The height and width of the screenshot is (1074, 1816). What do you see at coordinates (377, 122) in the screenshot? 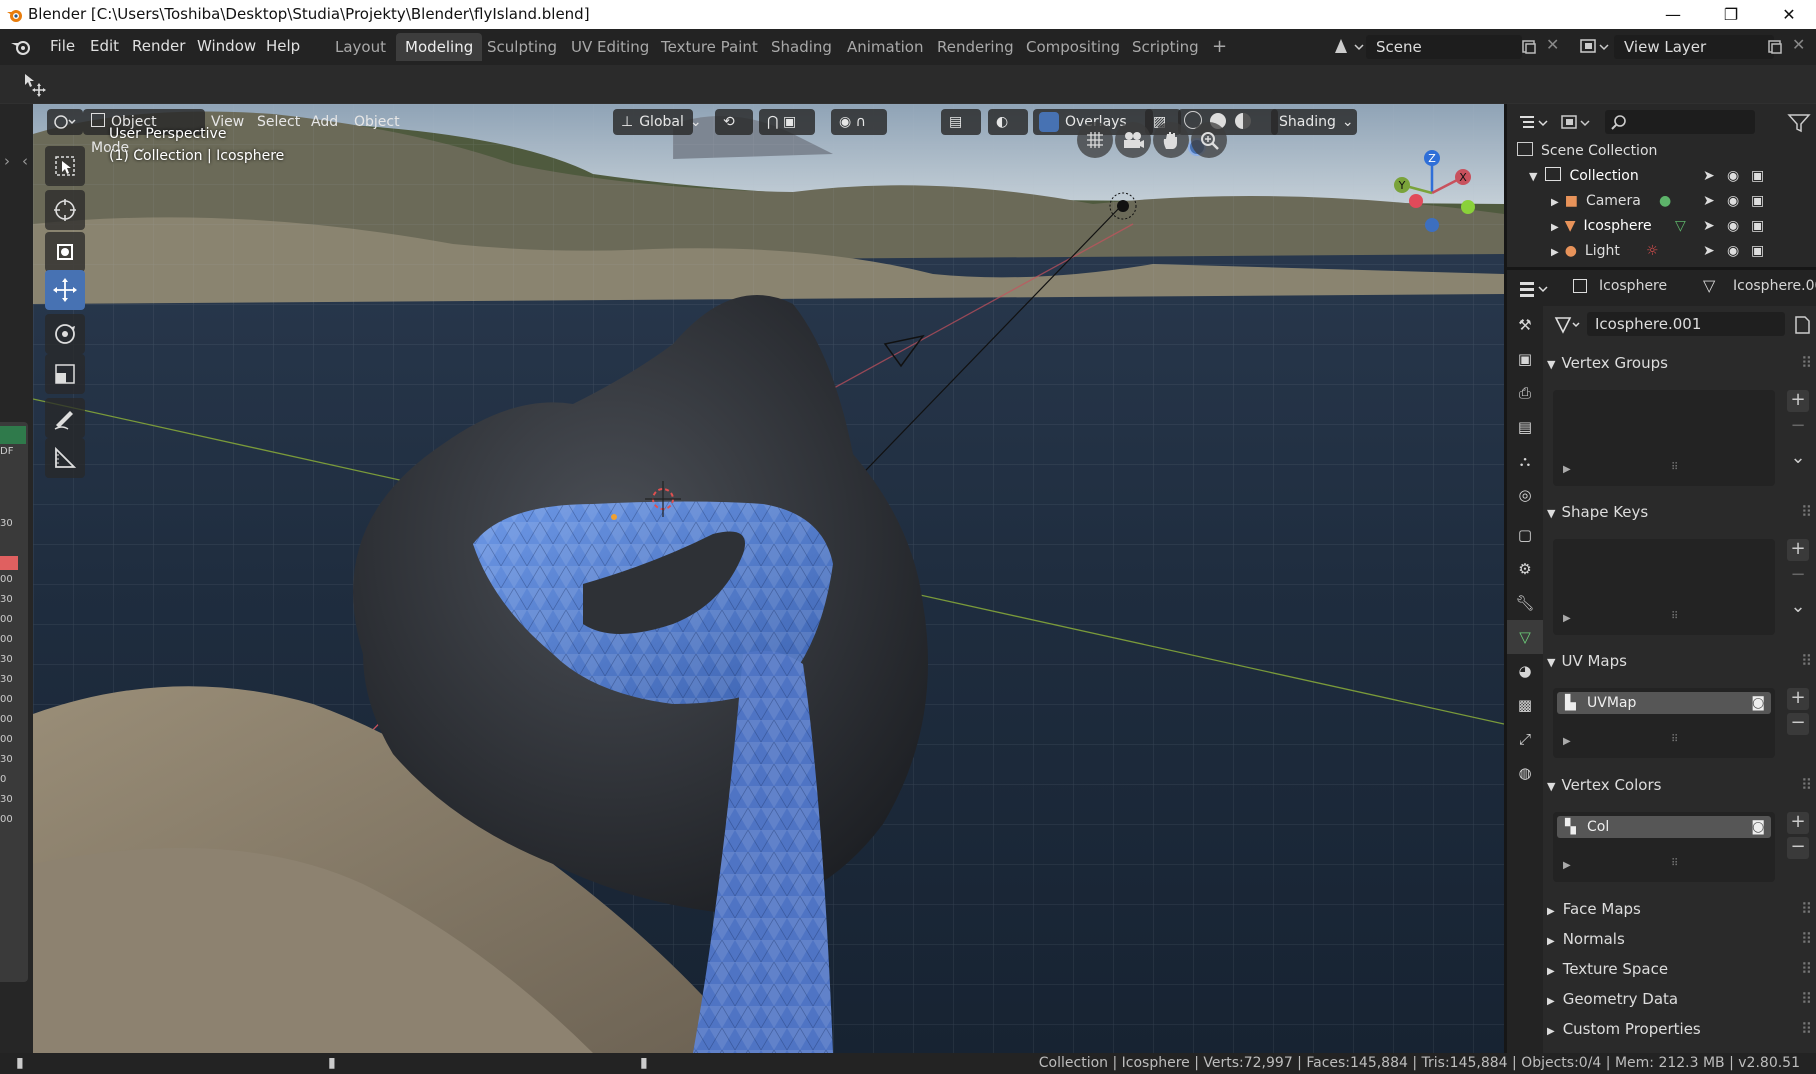
I see `menu-object: Object` at bounding box center [377, 122].